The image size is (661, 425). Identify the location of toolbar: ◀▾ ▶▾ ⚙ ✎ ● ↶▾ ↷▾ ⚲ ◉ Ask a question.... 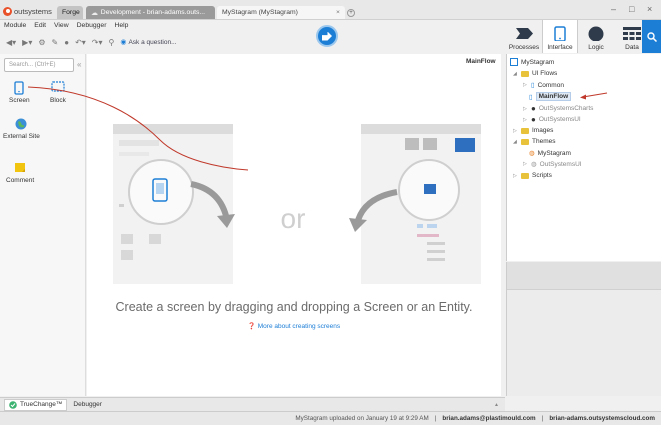
(252, 42).